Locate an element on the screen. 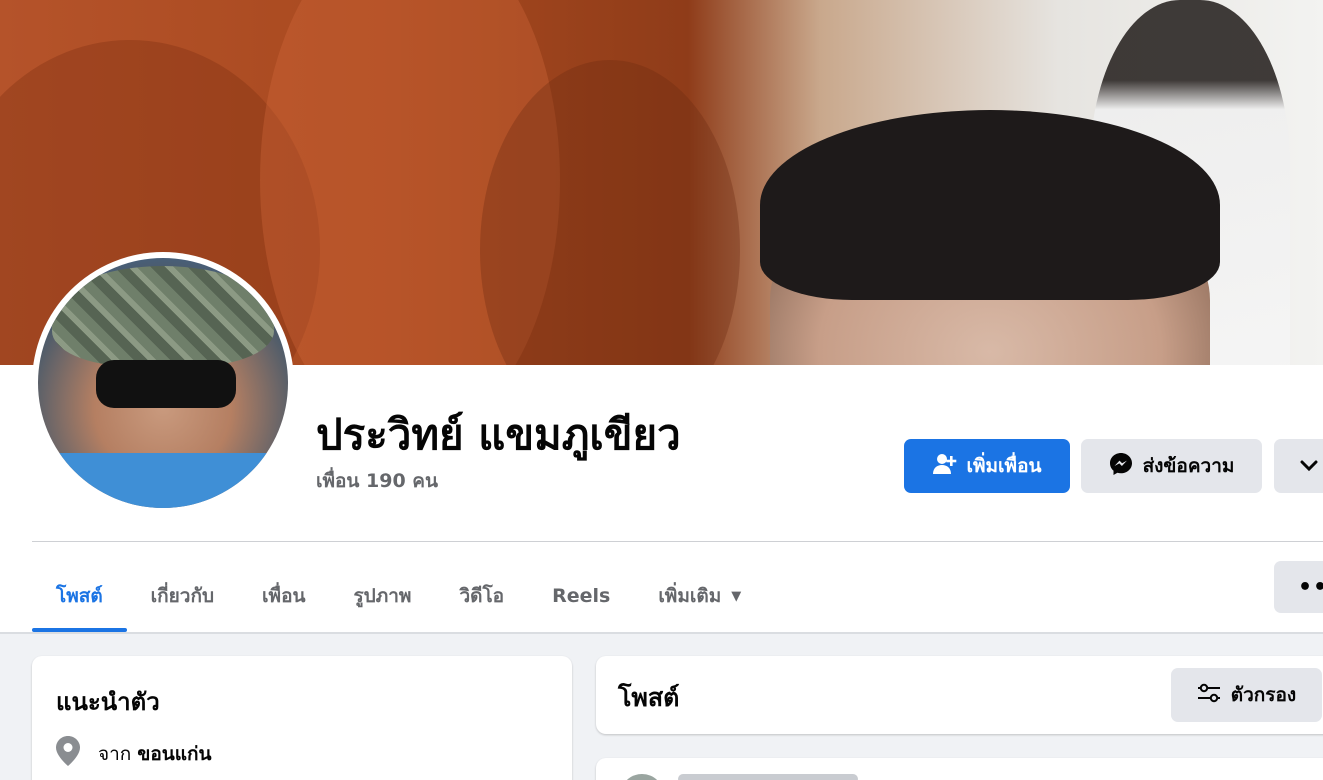 This screenshot has height=780, width=1323. tab-videos-label: วิดีโอ is located at coordinates (482, 596).